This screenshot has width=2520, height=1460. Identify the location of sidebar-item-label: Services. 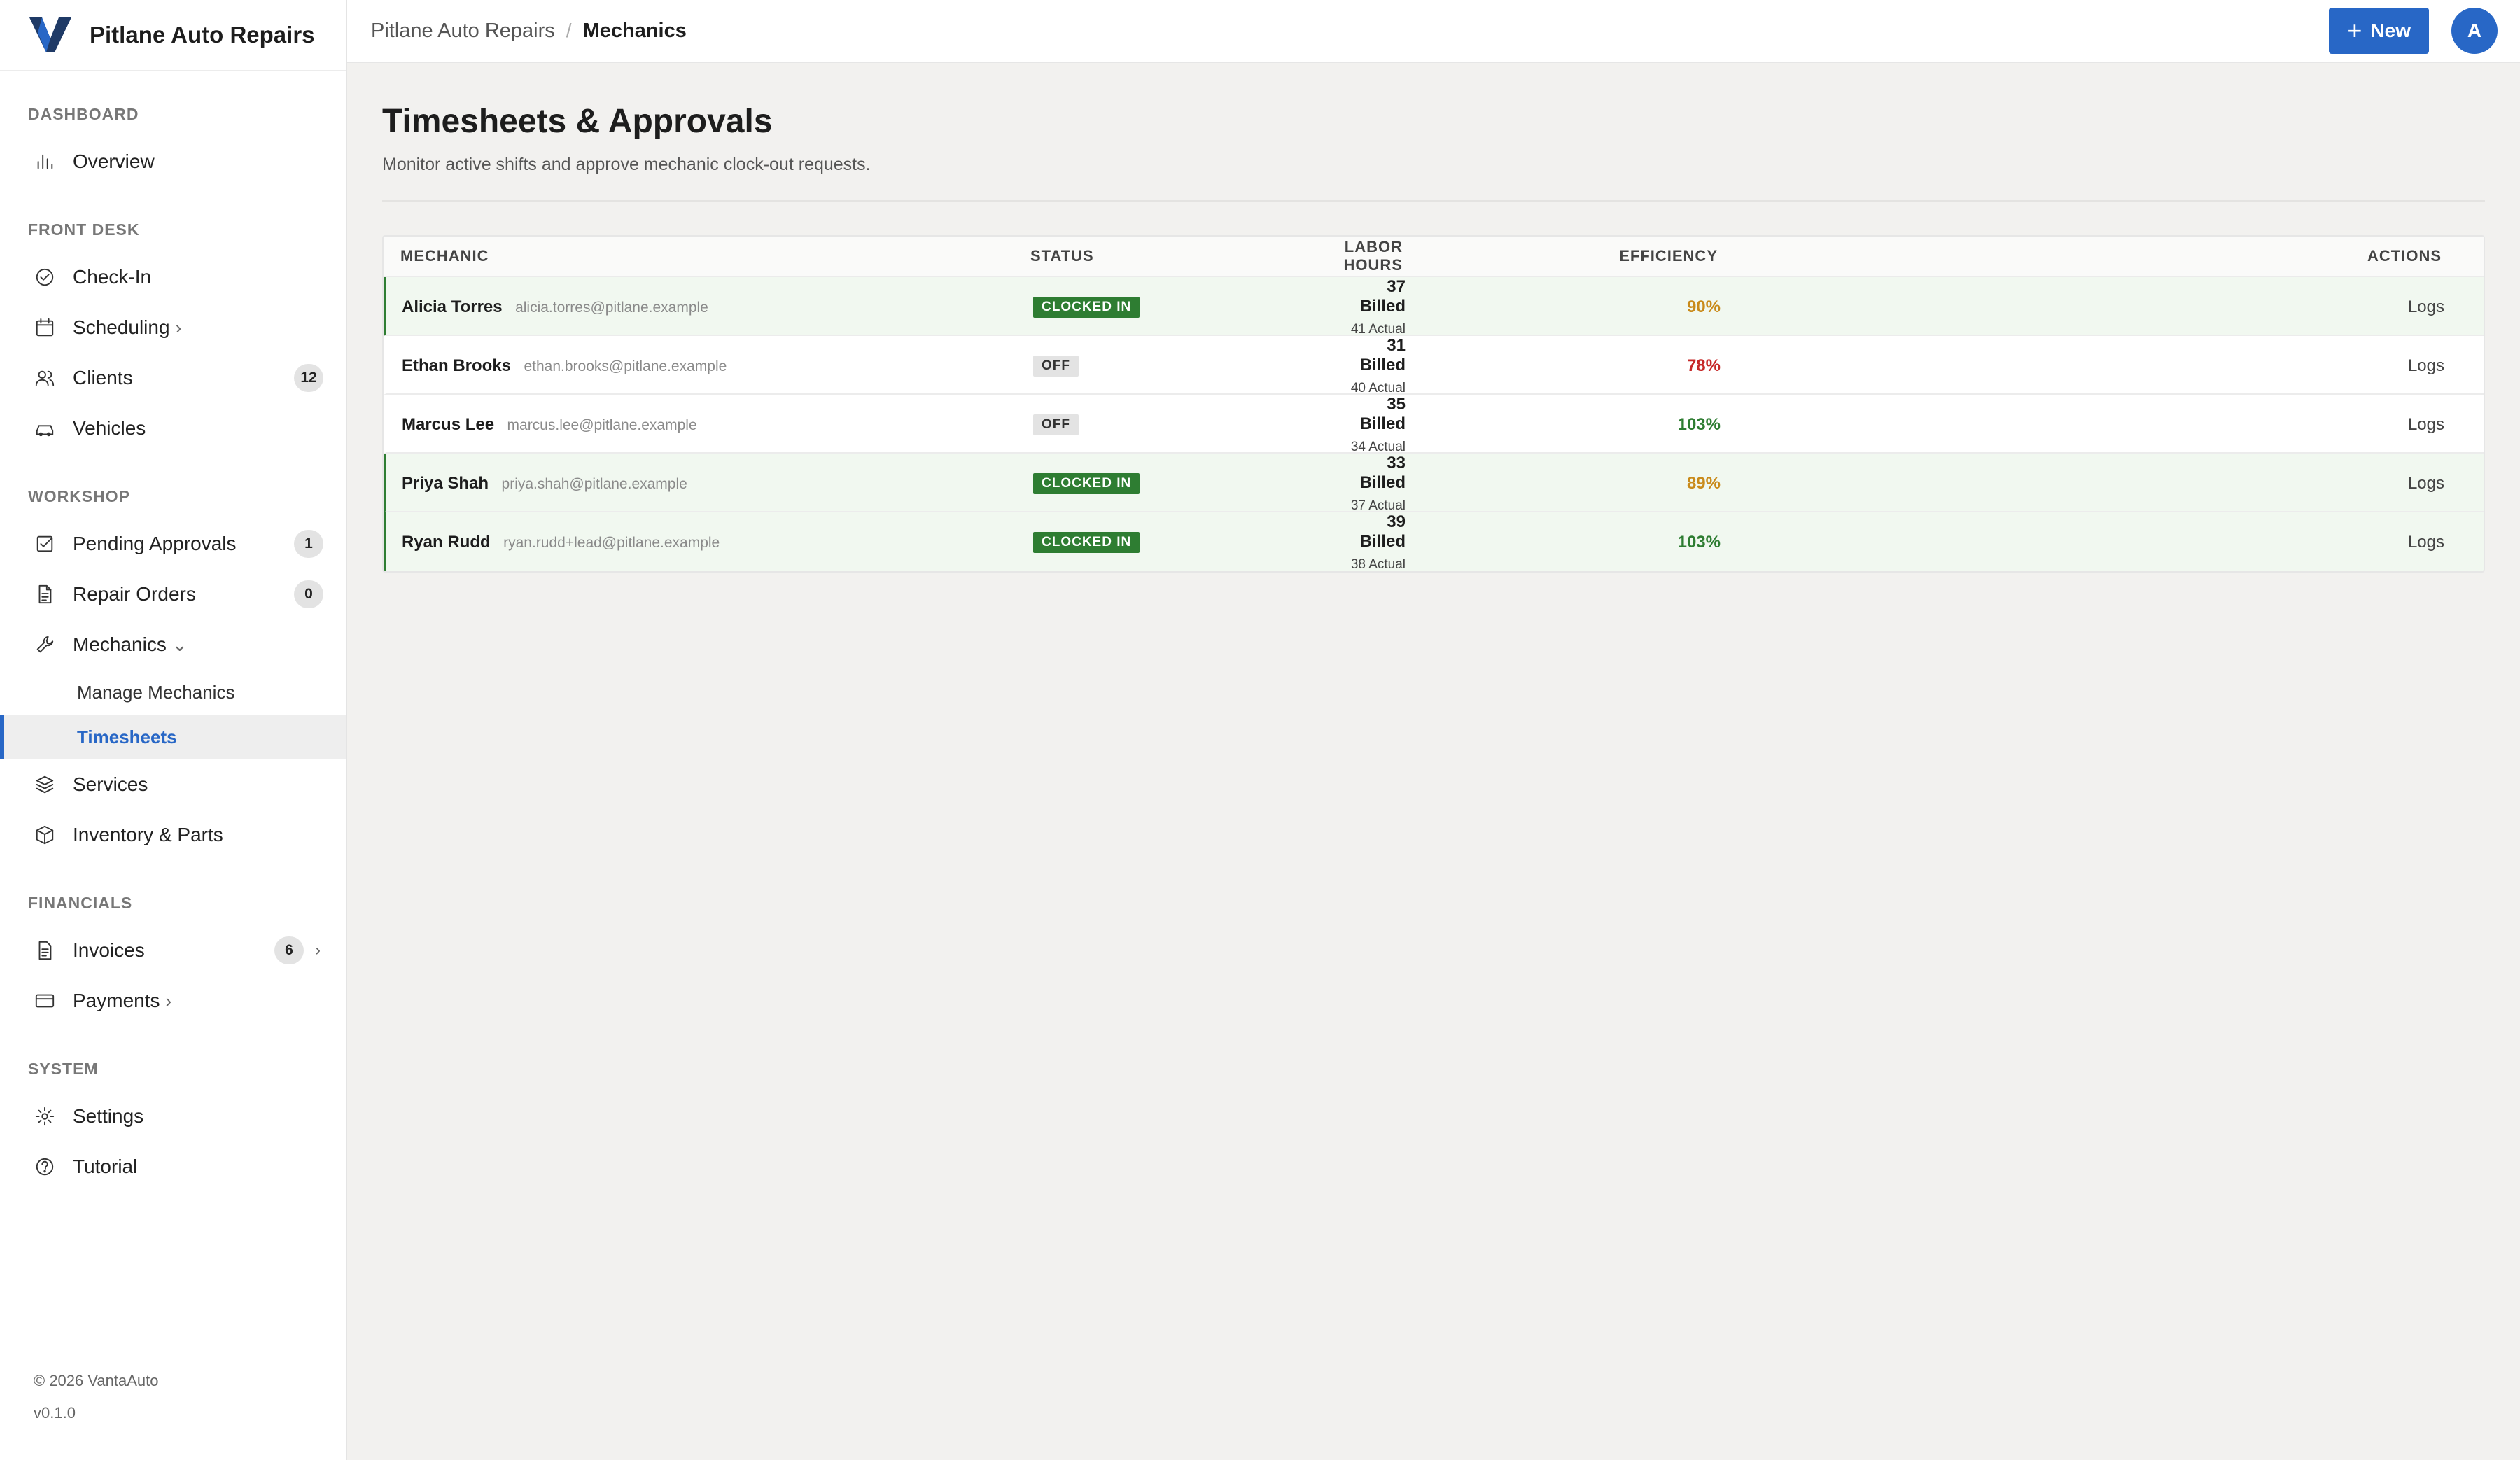
(110, 784).